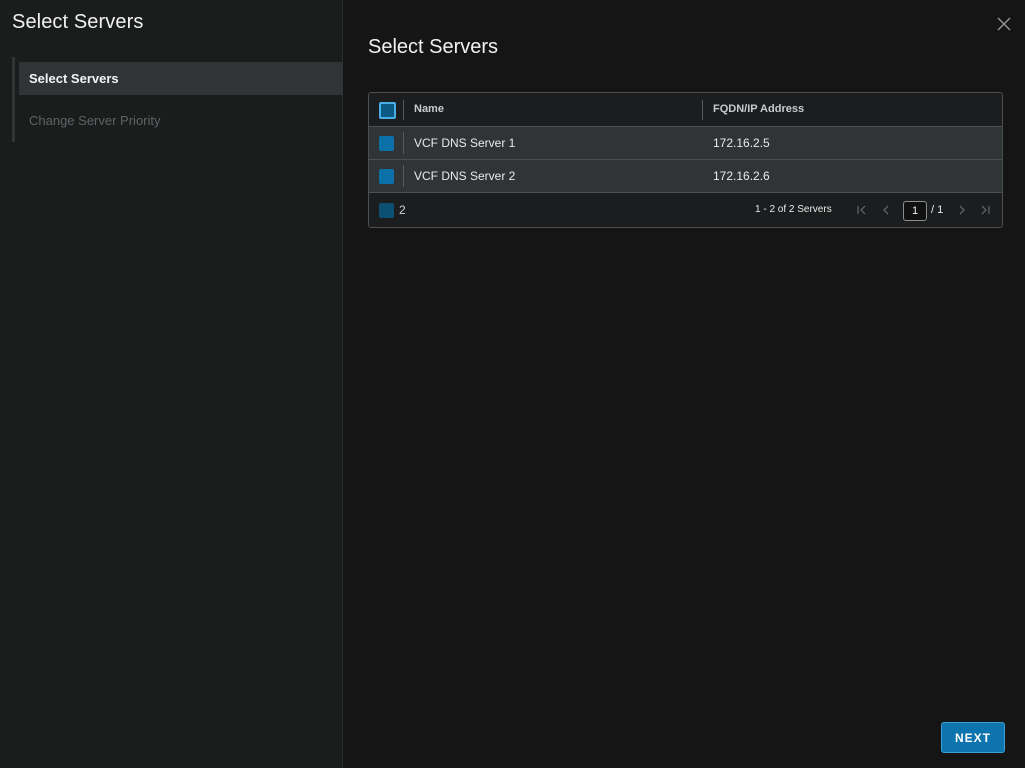 Image resolution: width=1025 pixels, height=768 pixels. What do you see at coordinates (758, 109) in the screenshot?
I see `column-header-fqdn: FQDN/IP Address` at bounding box center [758, 109].